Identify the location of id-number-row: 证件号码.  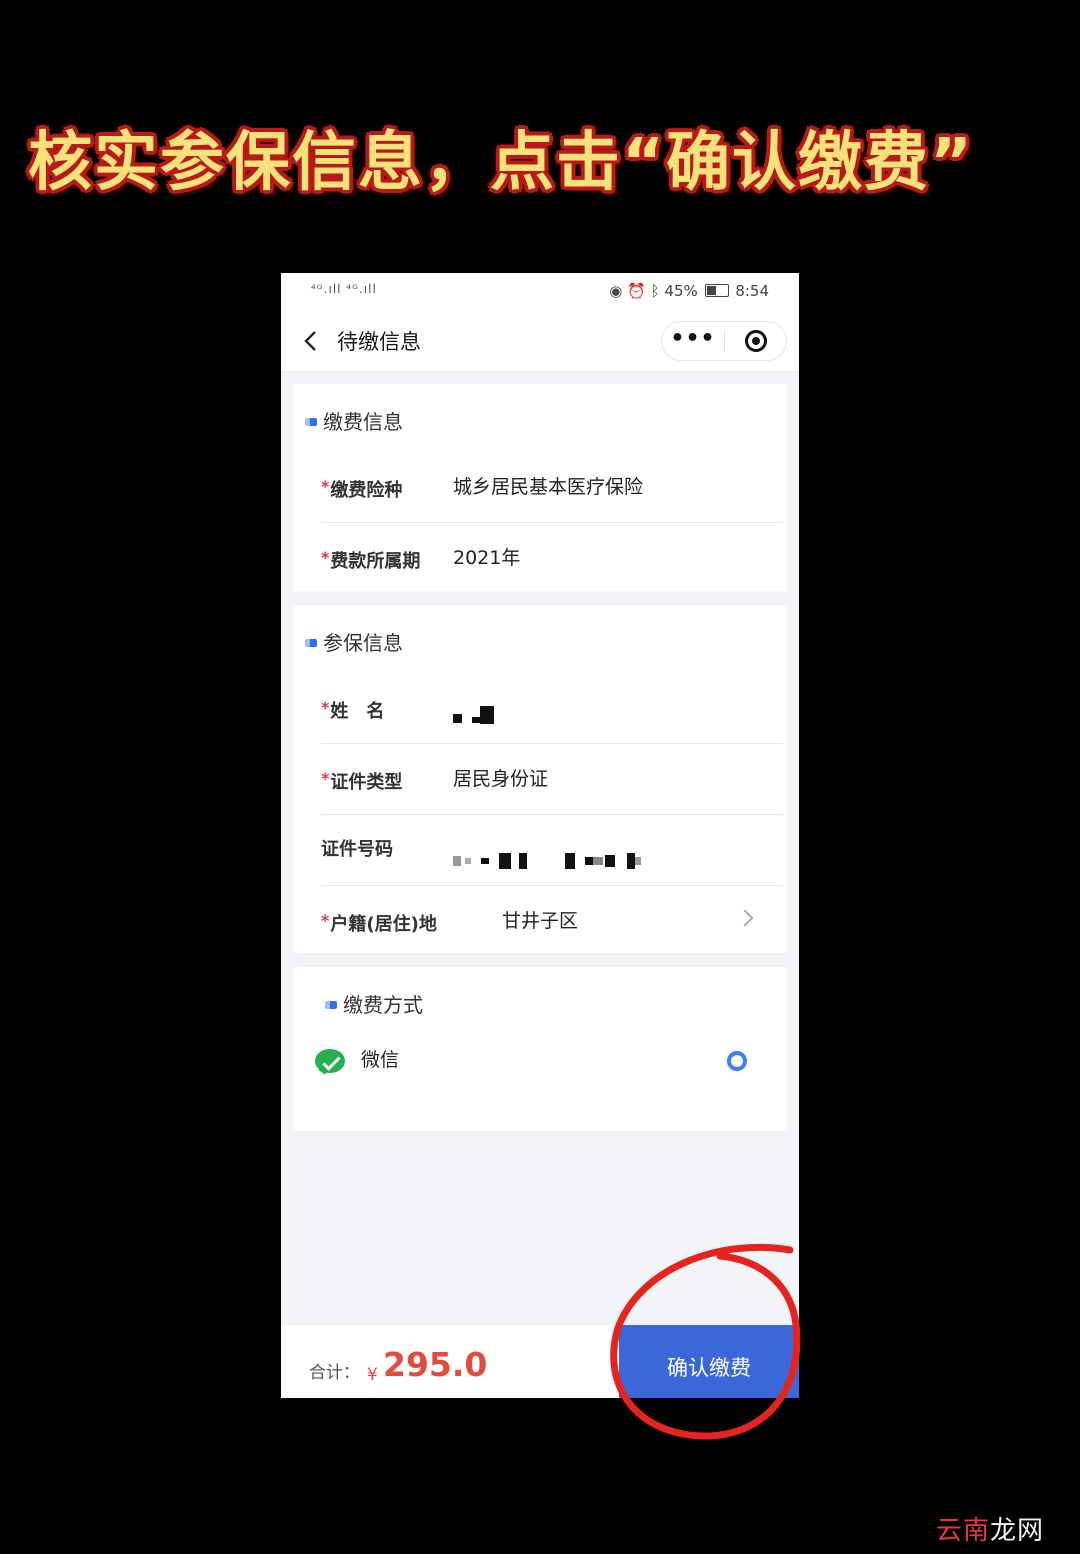
(552, 850).